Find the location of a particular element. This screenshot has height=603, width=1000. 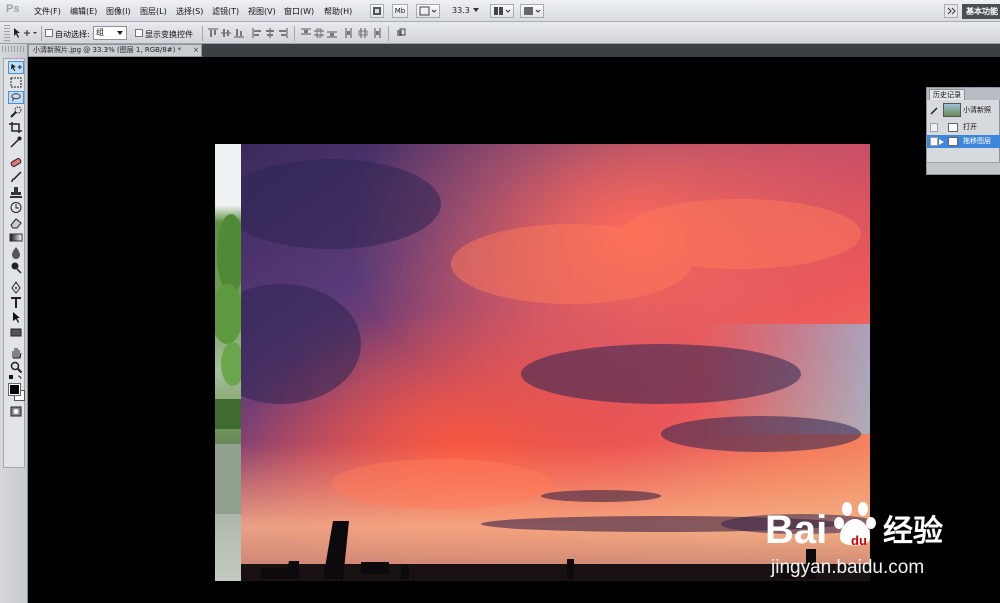

view-extras-button is located at coordinates (428, 11).